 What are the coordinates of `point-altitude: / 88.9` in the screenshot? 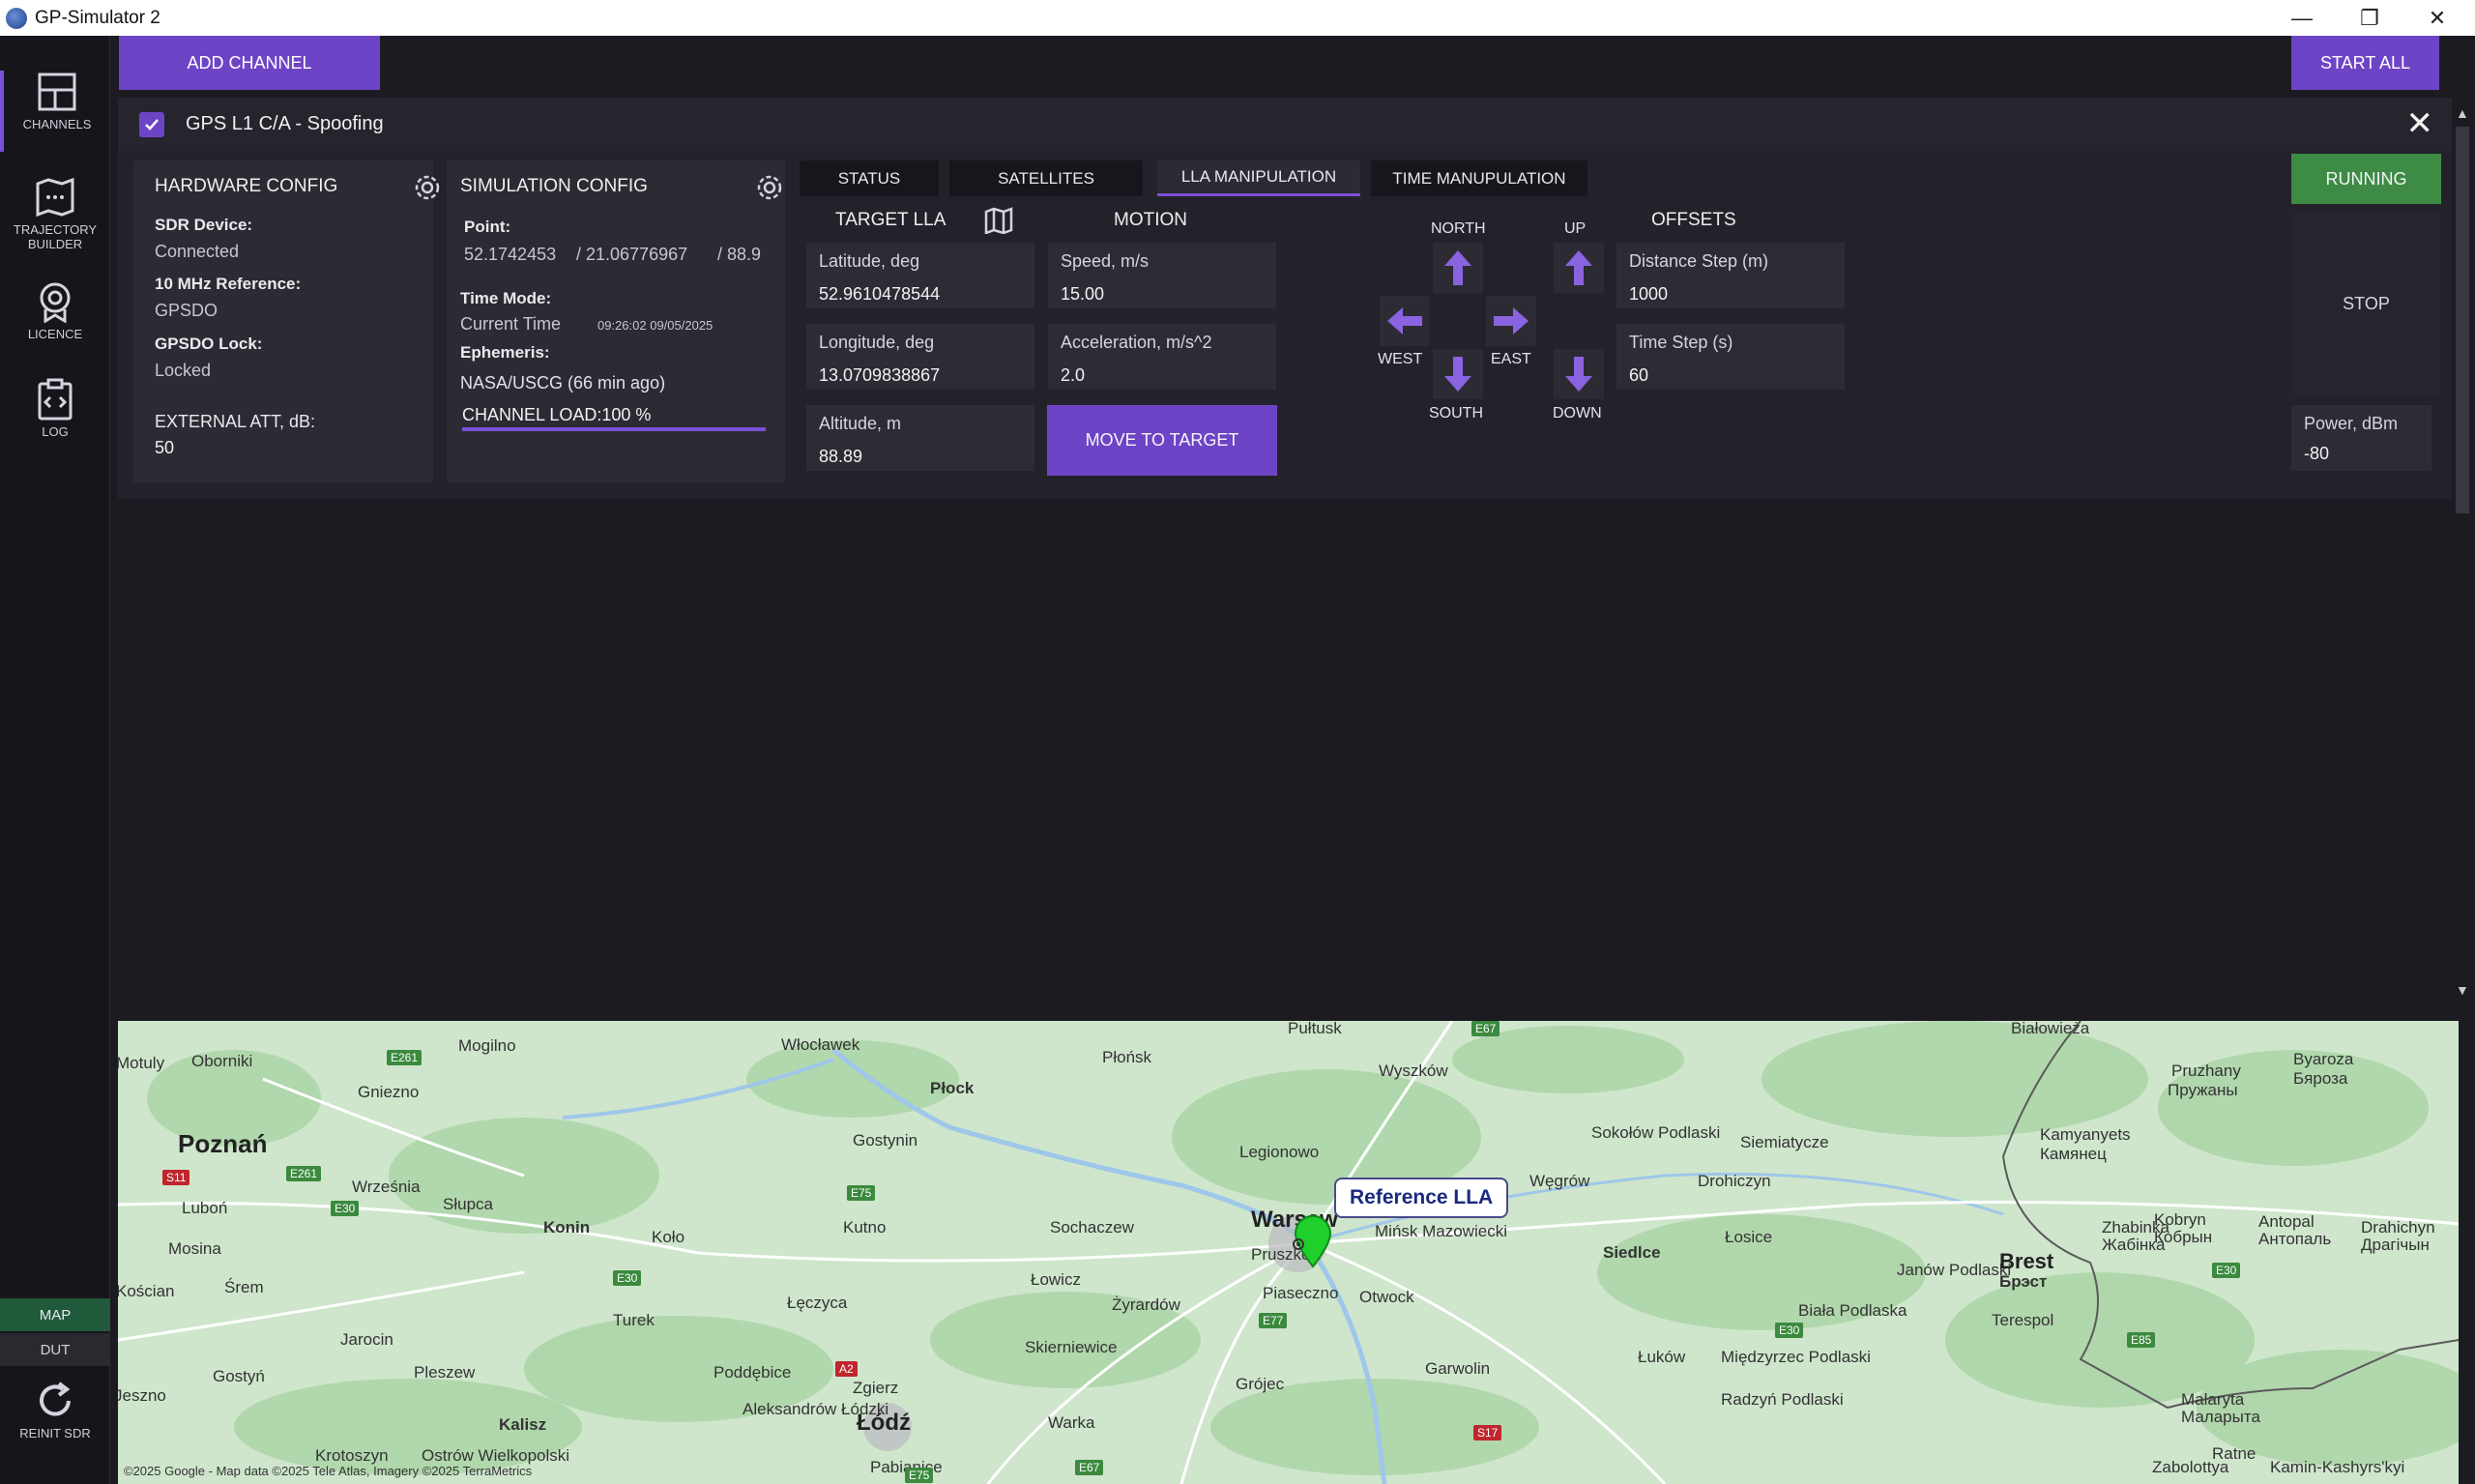 It's located at (739, 255).